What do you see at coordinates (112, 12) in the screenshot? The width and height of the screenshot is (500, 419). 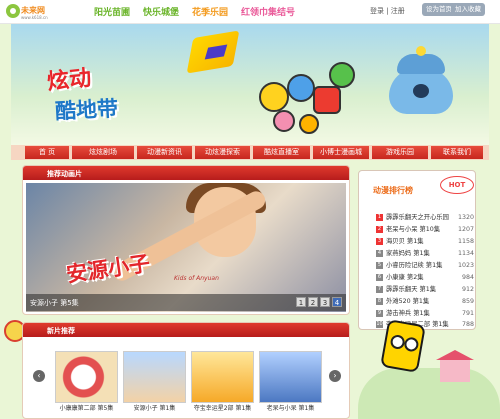 I see `toplink-sunshine: 阳光苗圃` at bounding box center [112, 12].